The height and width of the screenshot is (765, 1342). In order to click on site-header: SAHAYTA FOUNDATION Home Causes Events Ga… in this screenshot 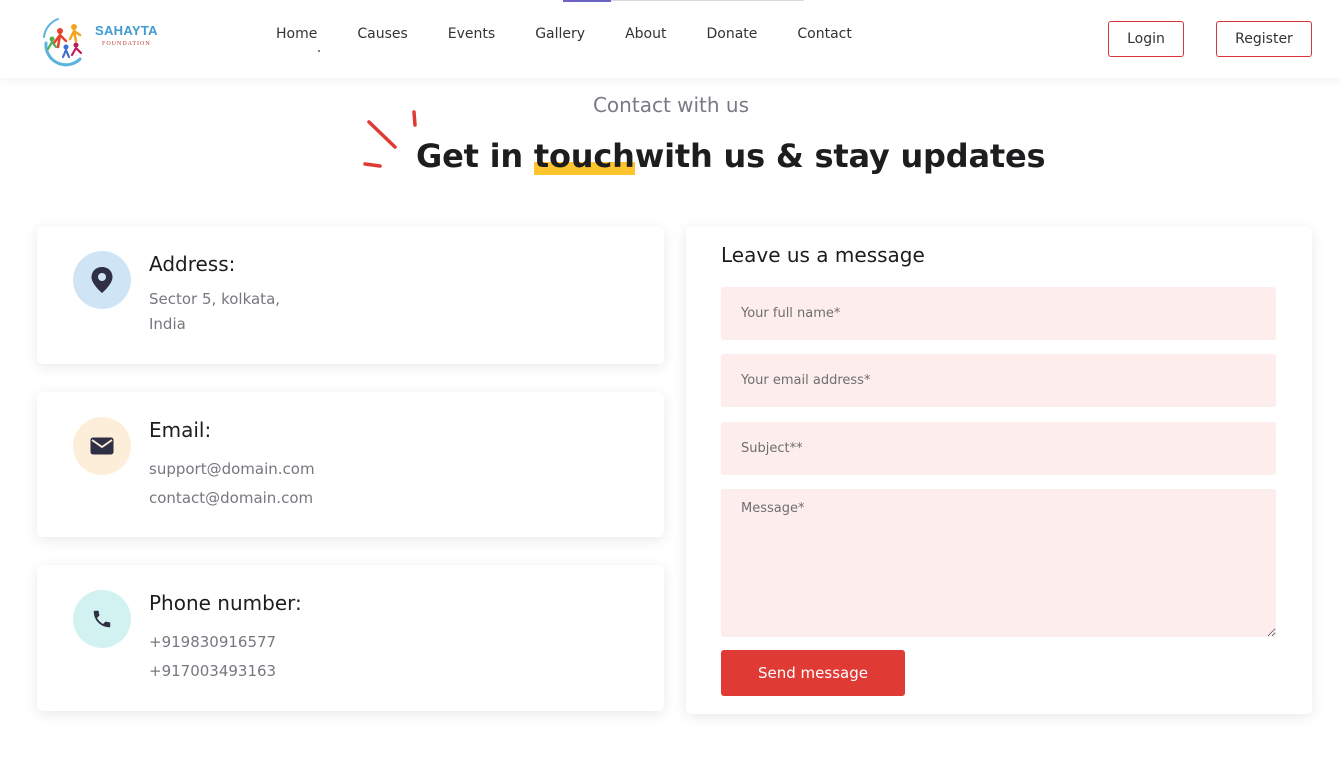, I will do `click(671, 39)`.